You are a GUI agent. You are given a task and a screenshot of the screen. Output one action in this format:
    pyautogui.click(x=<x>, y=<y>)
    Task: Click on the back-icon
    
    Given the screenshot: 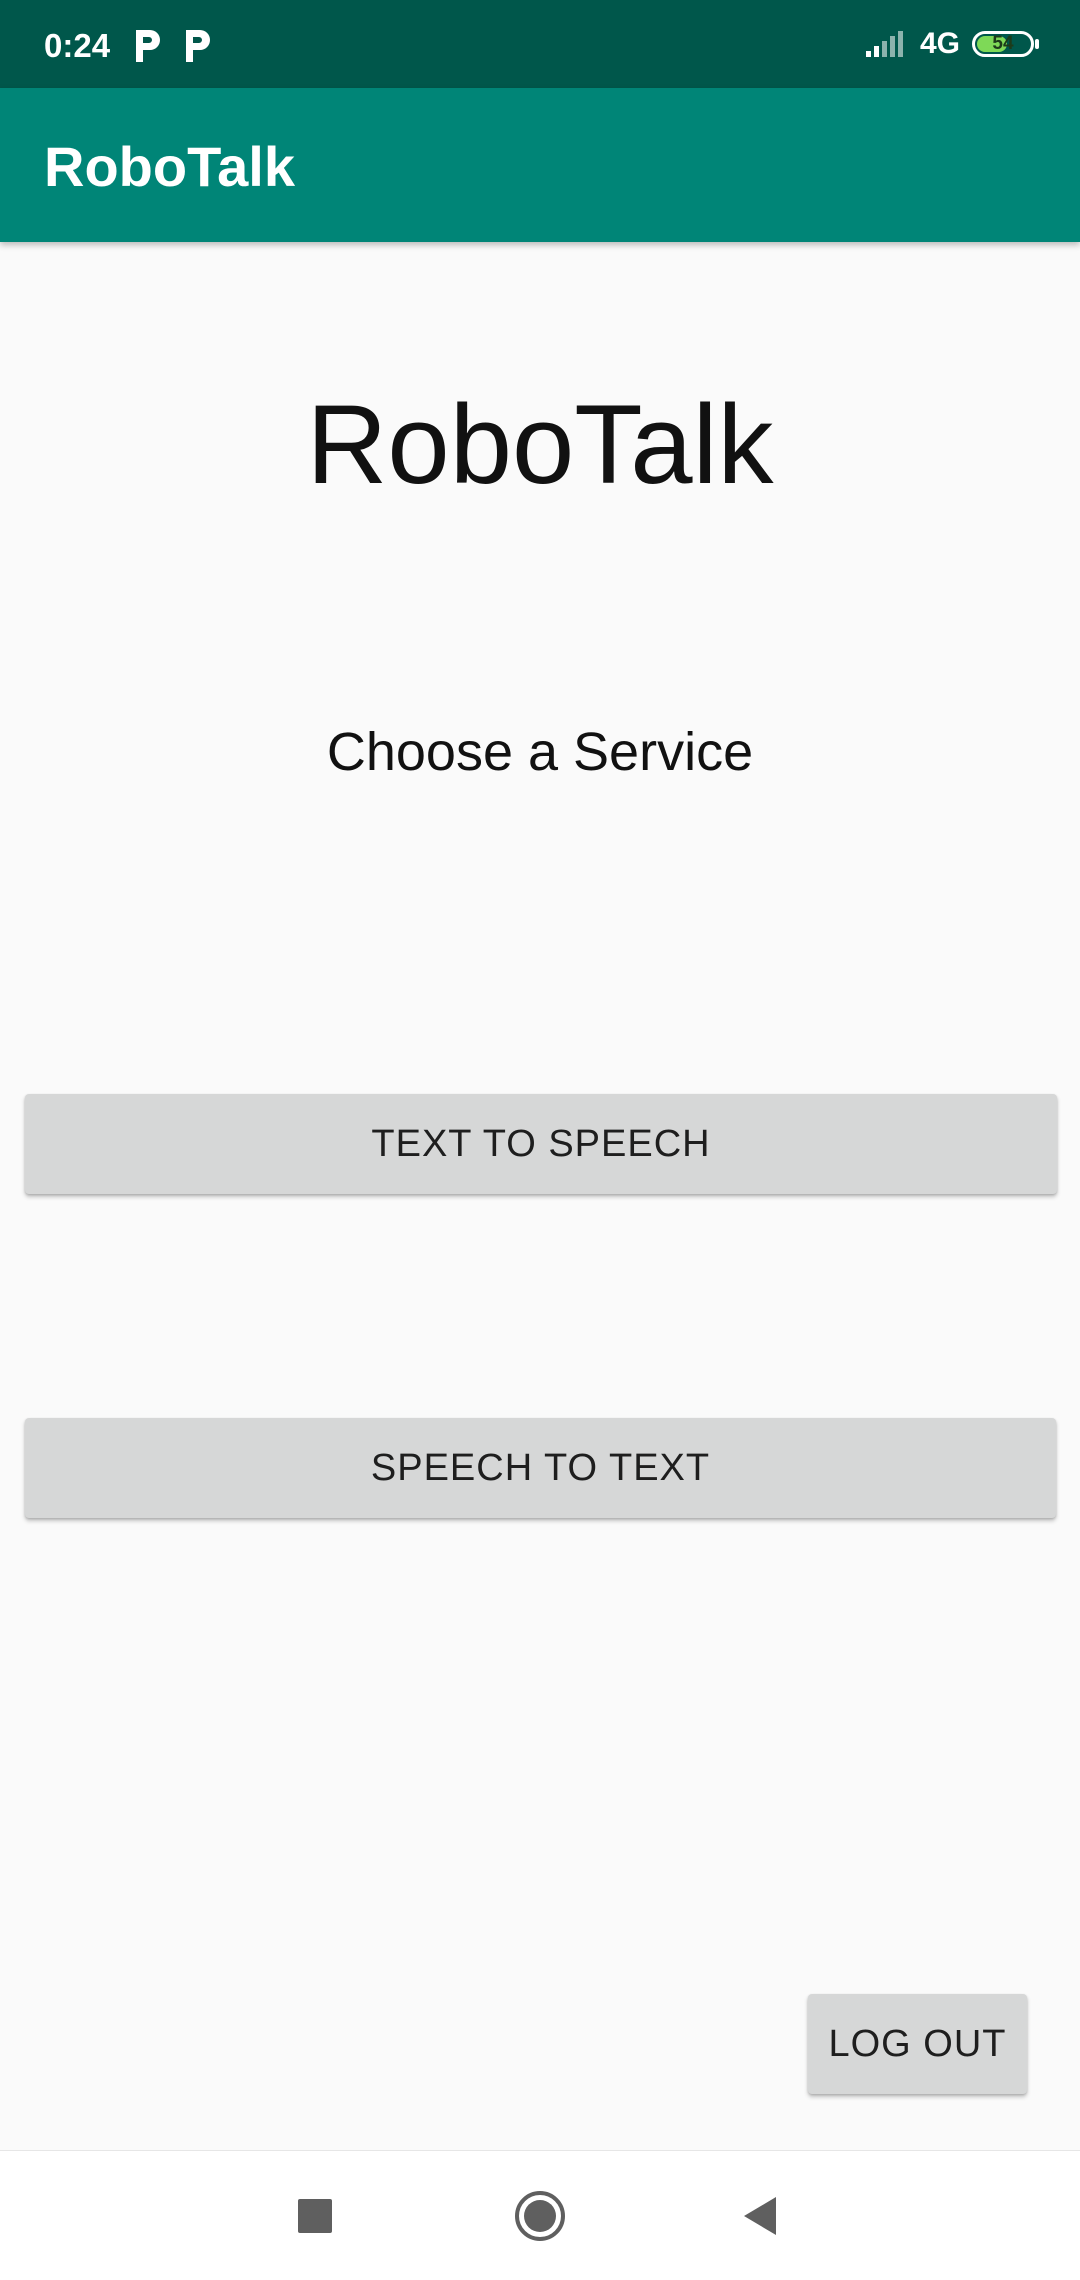 What is the action you would take?
    pyautogui.click(x=760, y=2216)
    